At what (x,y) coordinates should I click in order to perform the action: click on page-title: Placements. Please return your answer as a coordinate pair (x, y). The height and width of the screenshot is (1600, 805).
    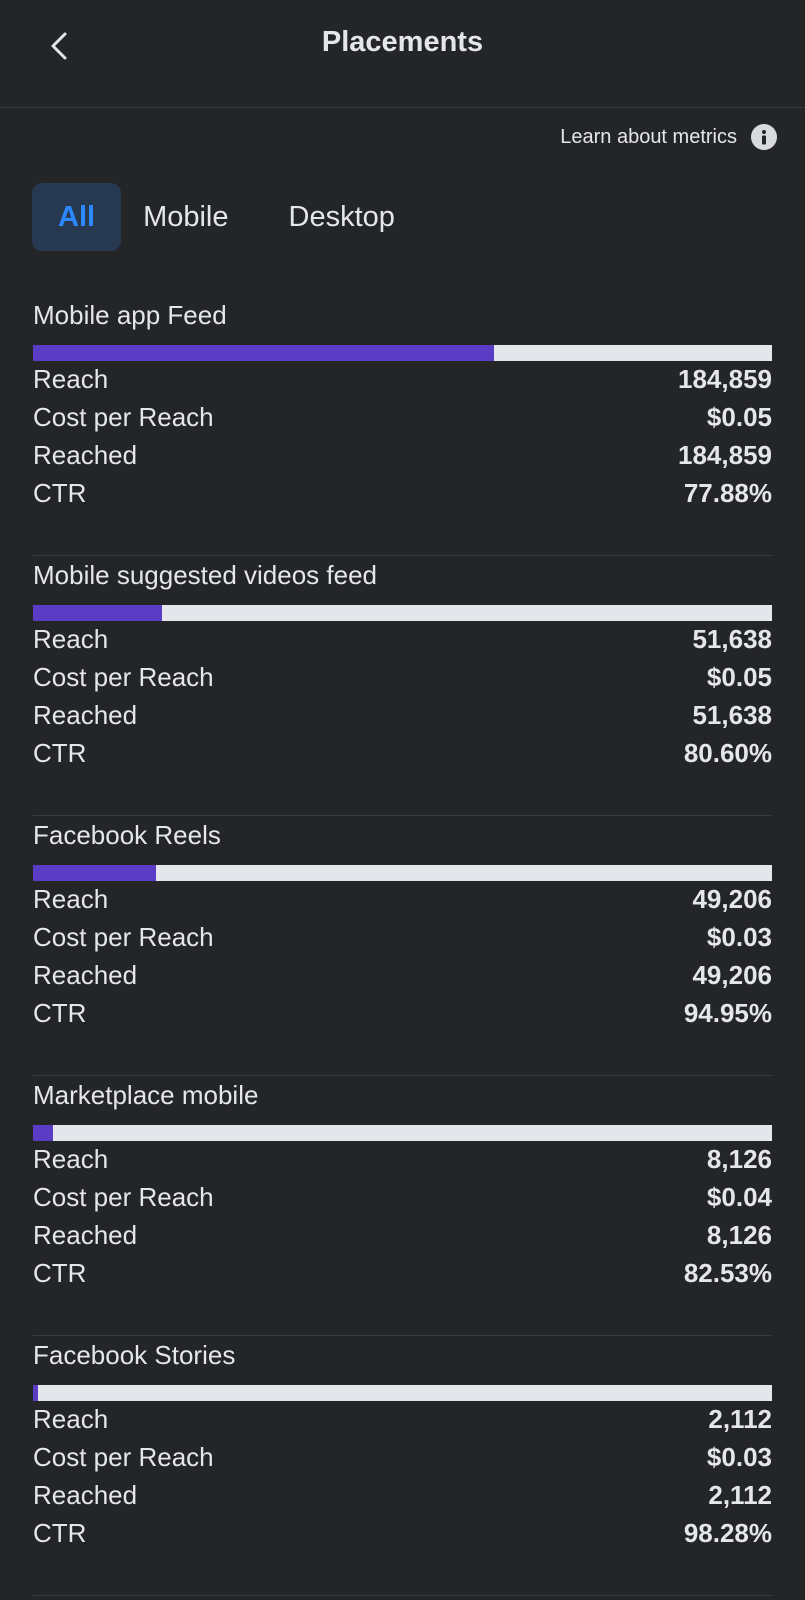
    Looking at the image, I should click on (402, 42).